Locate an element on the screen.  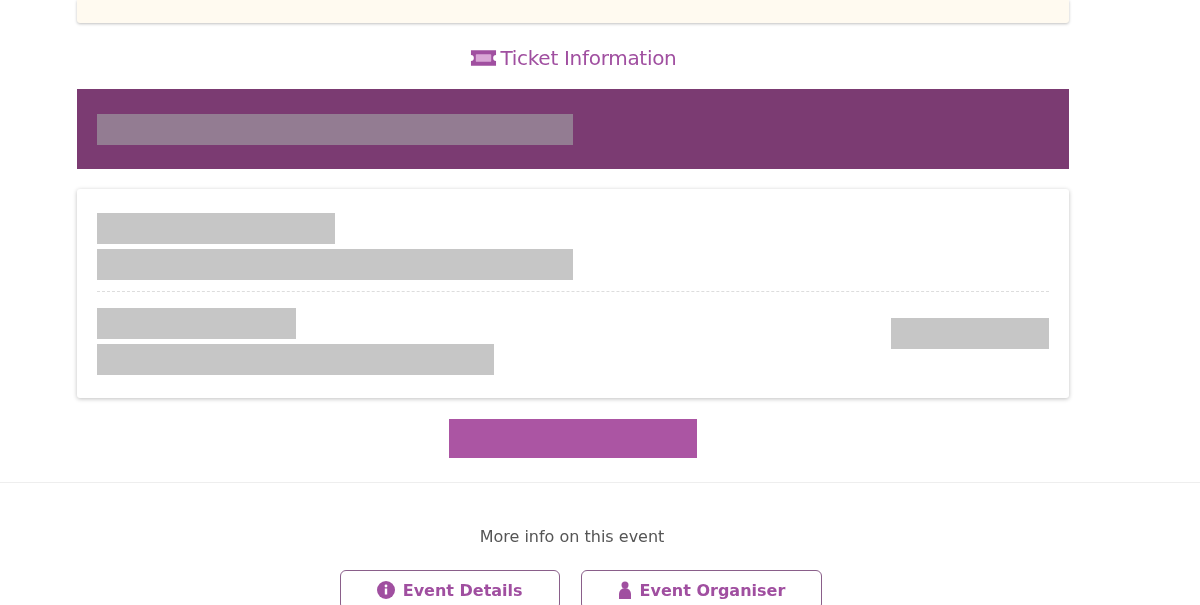
ticket-icon is located at coordinates (483, 58).